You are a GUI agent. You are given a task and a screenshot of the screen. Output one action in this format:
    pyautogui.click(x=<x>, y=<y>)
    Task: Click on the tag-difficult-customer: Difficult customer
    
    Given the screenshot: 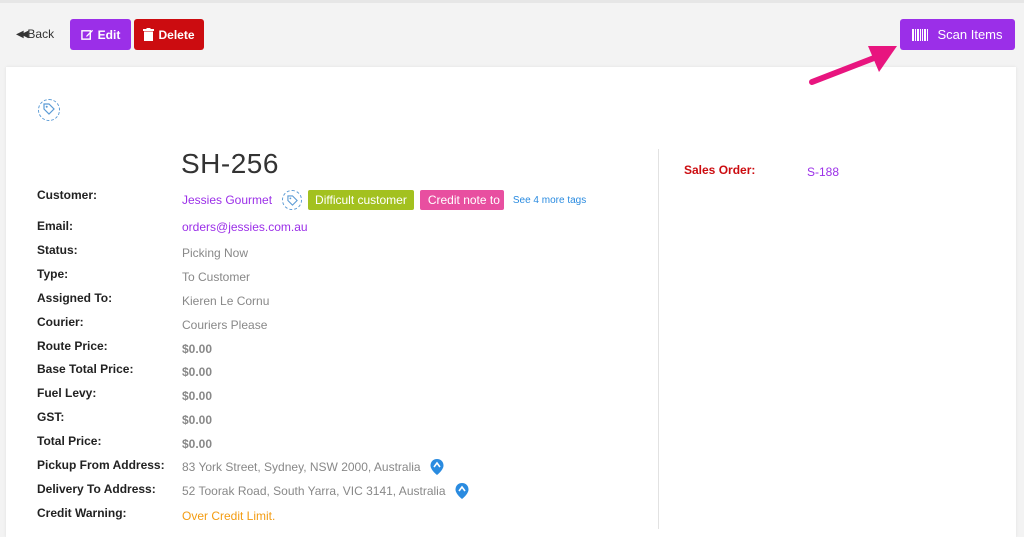 What is the action you would take?
    pyautogui.click(x=361, y=200)
    